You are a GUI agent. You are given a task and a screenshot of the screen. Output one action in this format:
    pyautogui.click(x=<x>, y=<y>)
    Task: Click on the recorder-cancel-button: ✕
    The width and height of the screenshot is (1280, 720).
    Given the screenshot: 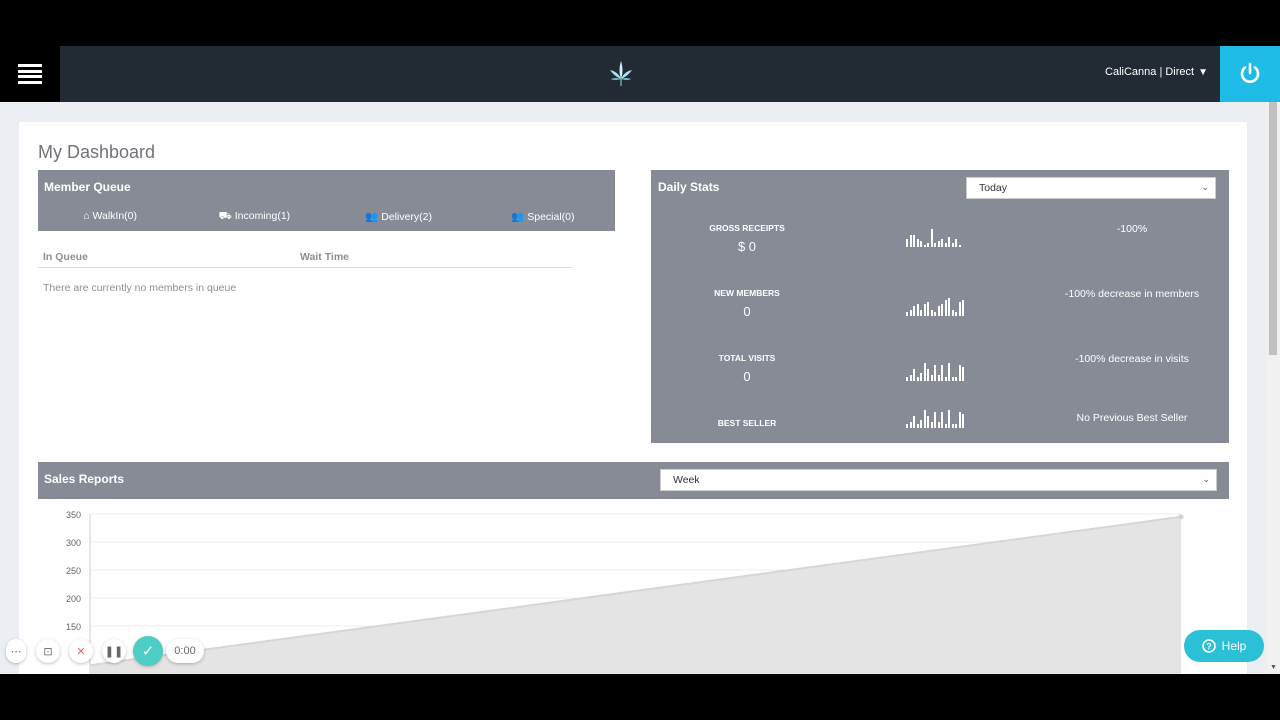 What is the action you would take?
    pyautogui.click(x=81, y=651)
    